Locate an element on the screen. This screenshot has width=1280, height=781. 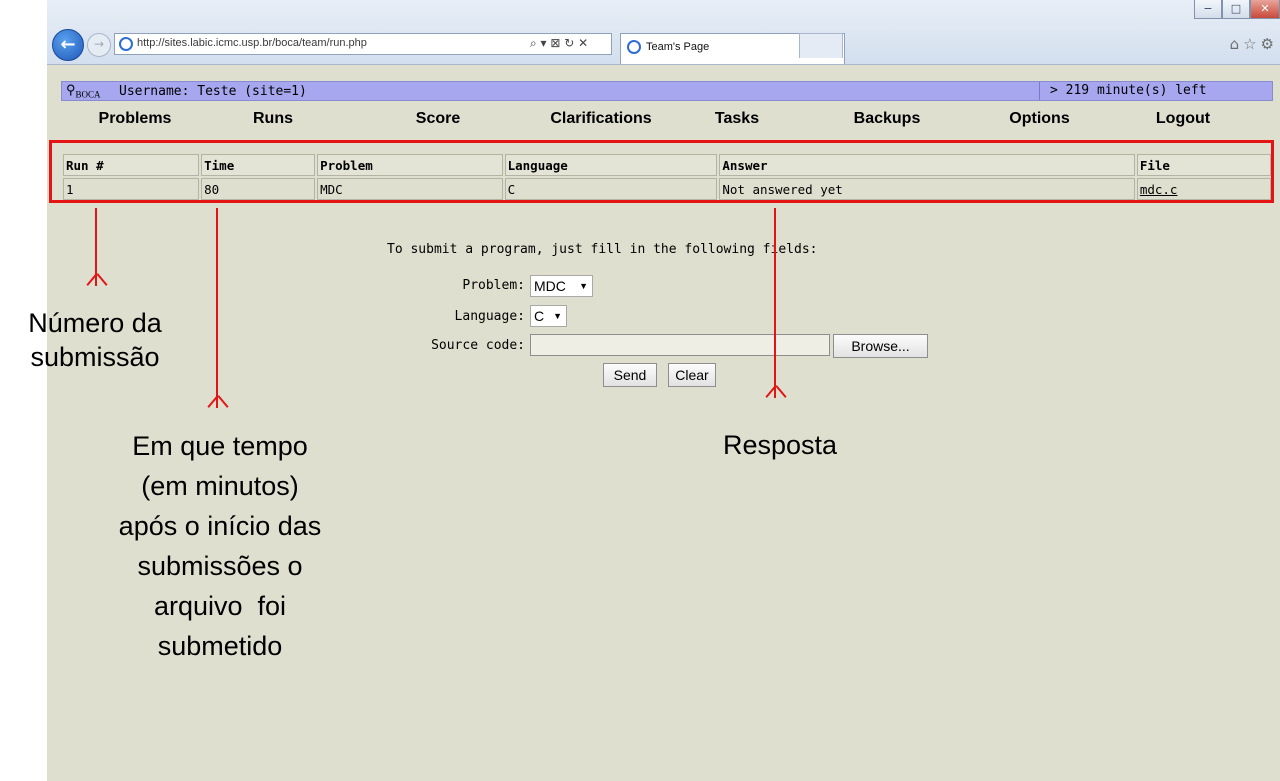
annotation-line: submissão is located at coordinates (95, 357).